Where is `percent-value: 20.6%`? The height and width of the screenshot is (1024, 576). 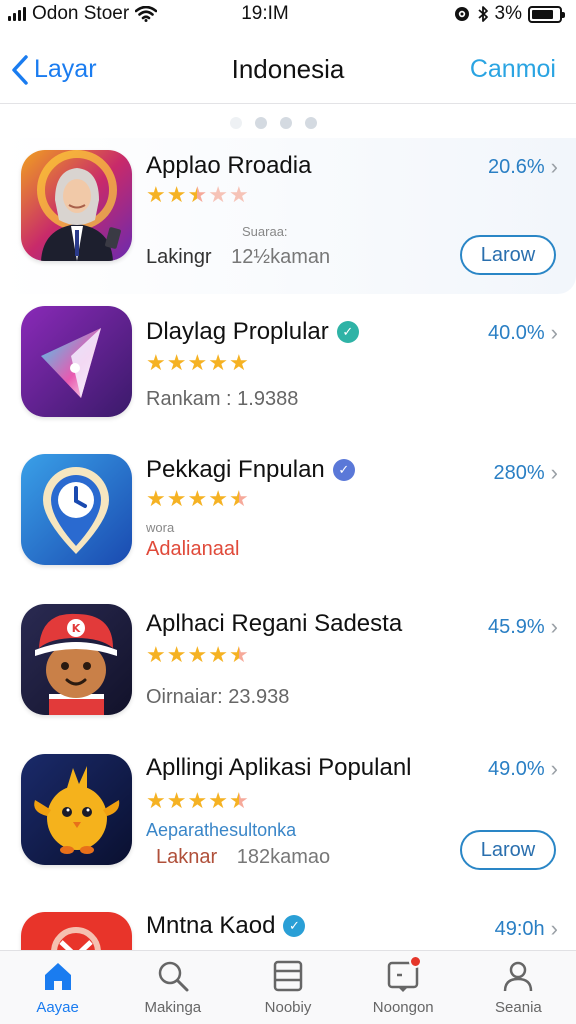
percent-value: 20.6% is located at coordinates (516, 166).